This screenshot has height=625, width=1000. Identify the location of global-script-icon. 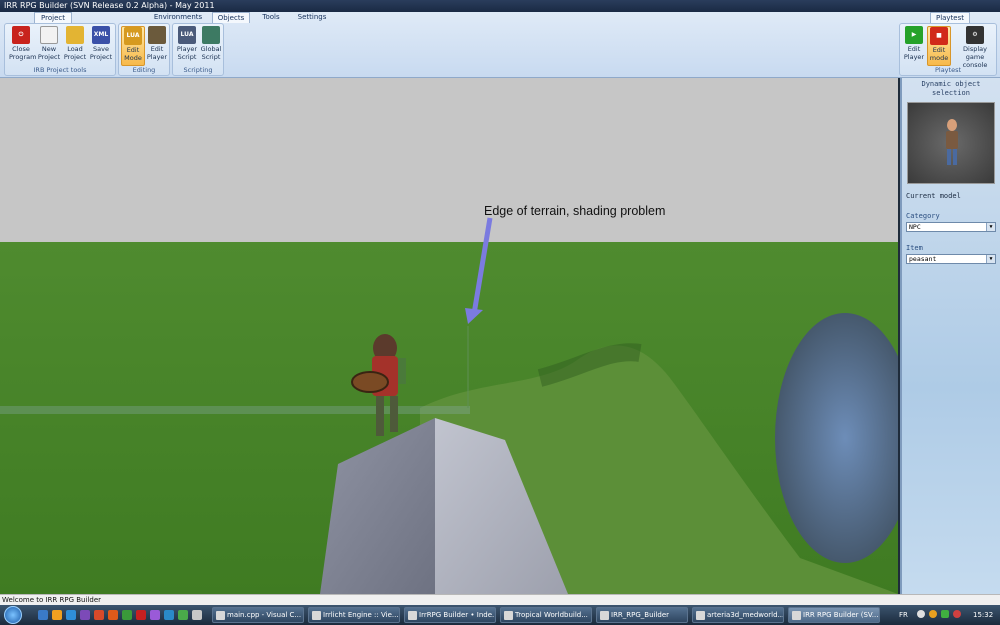
(211, 35).